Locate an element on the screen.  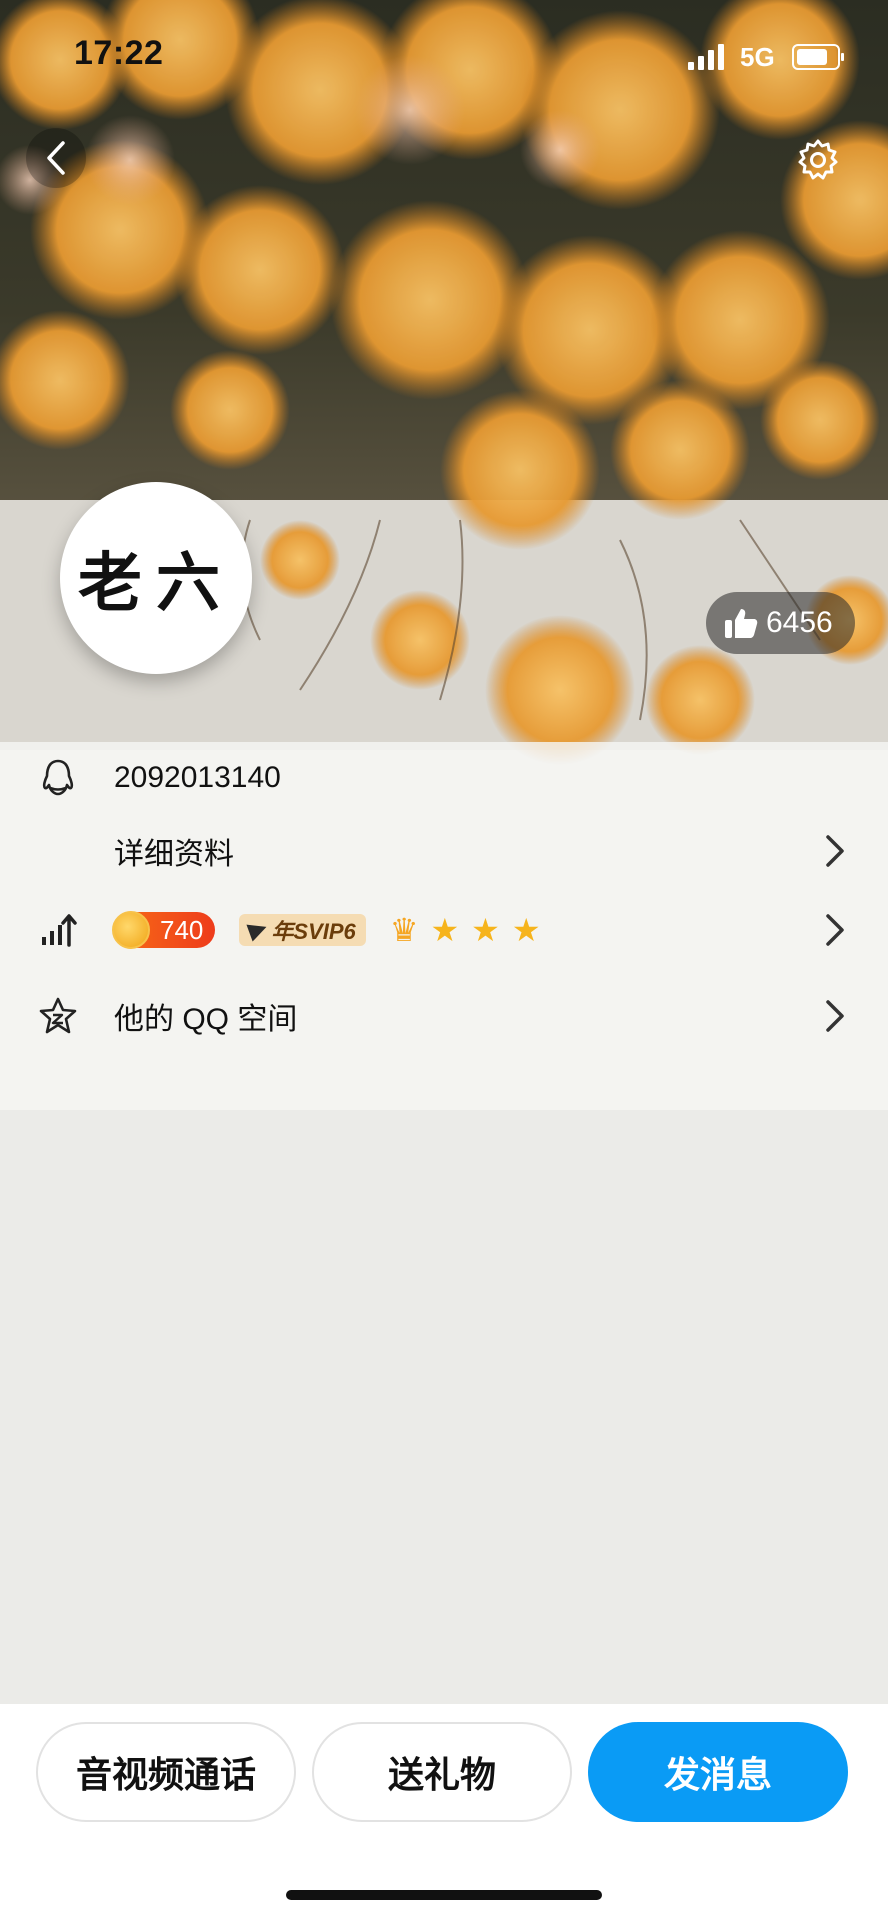
send-message-button: 发消息 is located at coordinates (718, 1772).